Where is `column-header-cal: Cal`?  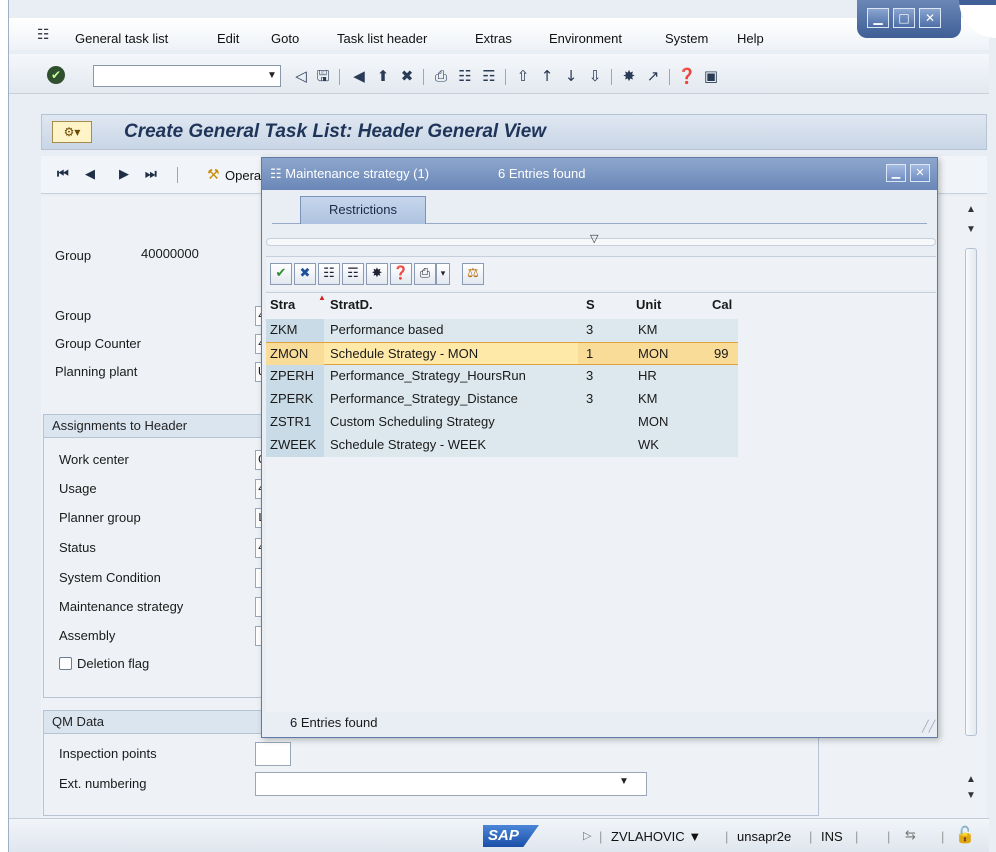 column-header-cal: Cal is located at coordinates (722, 304).